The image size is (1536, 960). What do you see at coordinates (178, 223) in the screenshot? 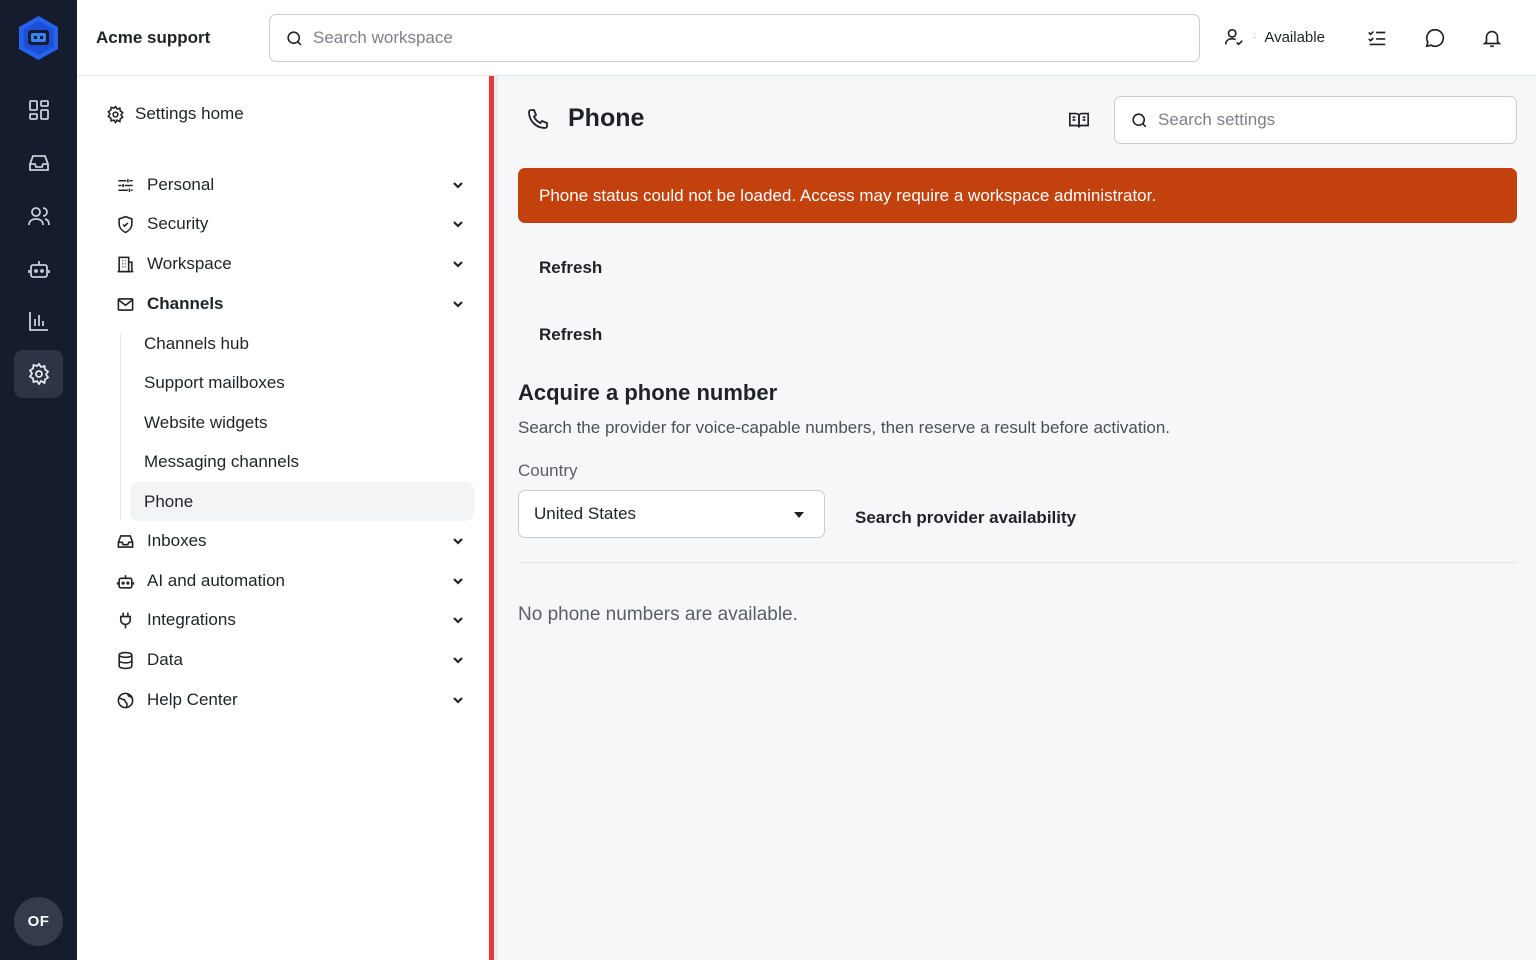
I see `sidebar-item-label: Security` at bounding box center [178, 223].